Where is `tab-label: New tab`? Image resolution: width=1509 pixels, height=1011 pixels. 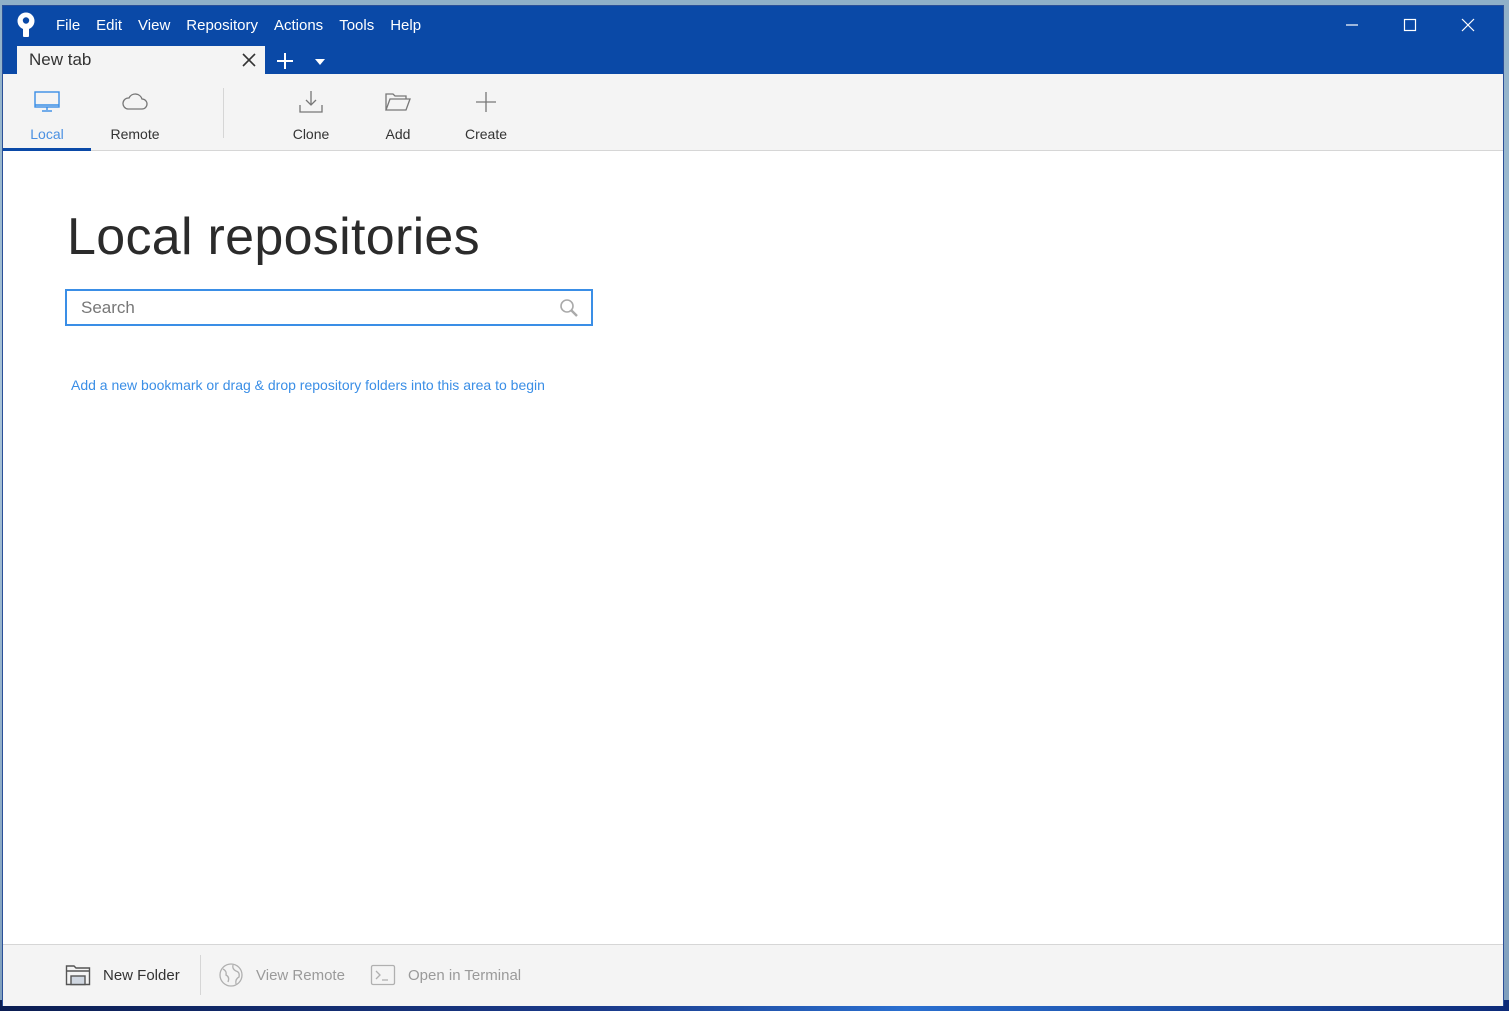 tab-label: New tab is located at coordinates (60, 59).